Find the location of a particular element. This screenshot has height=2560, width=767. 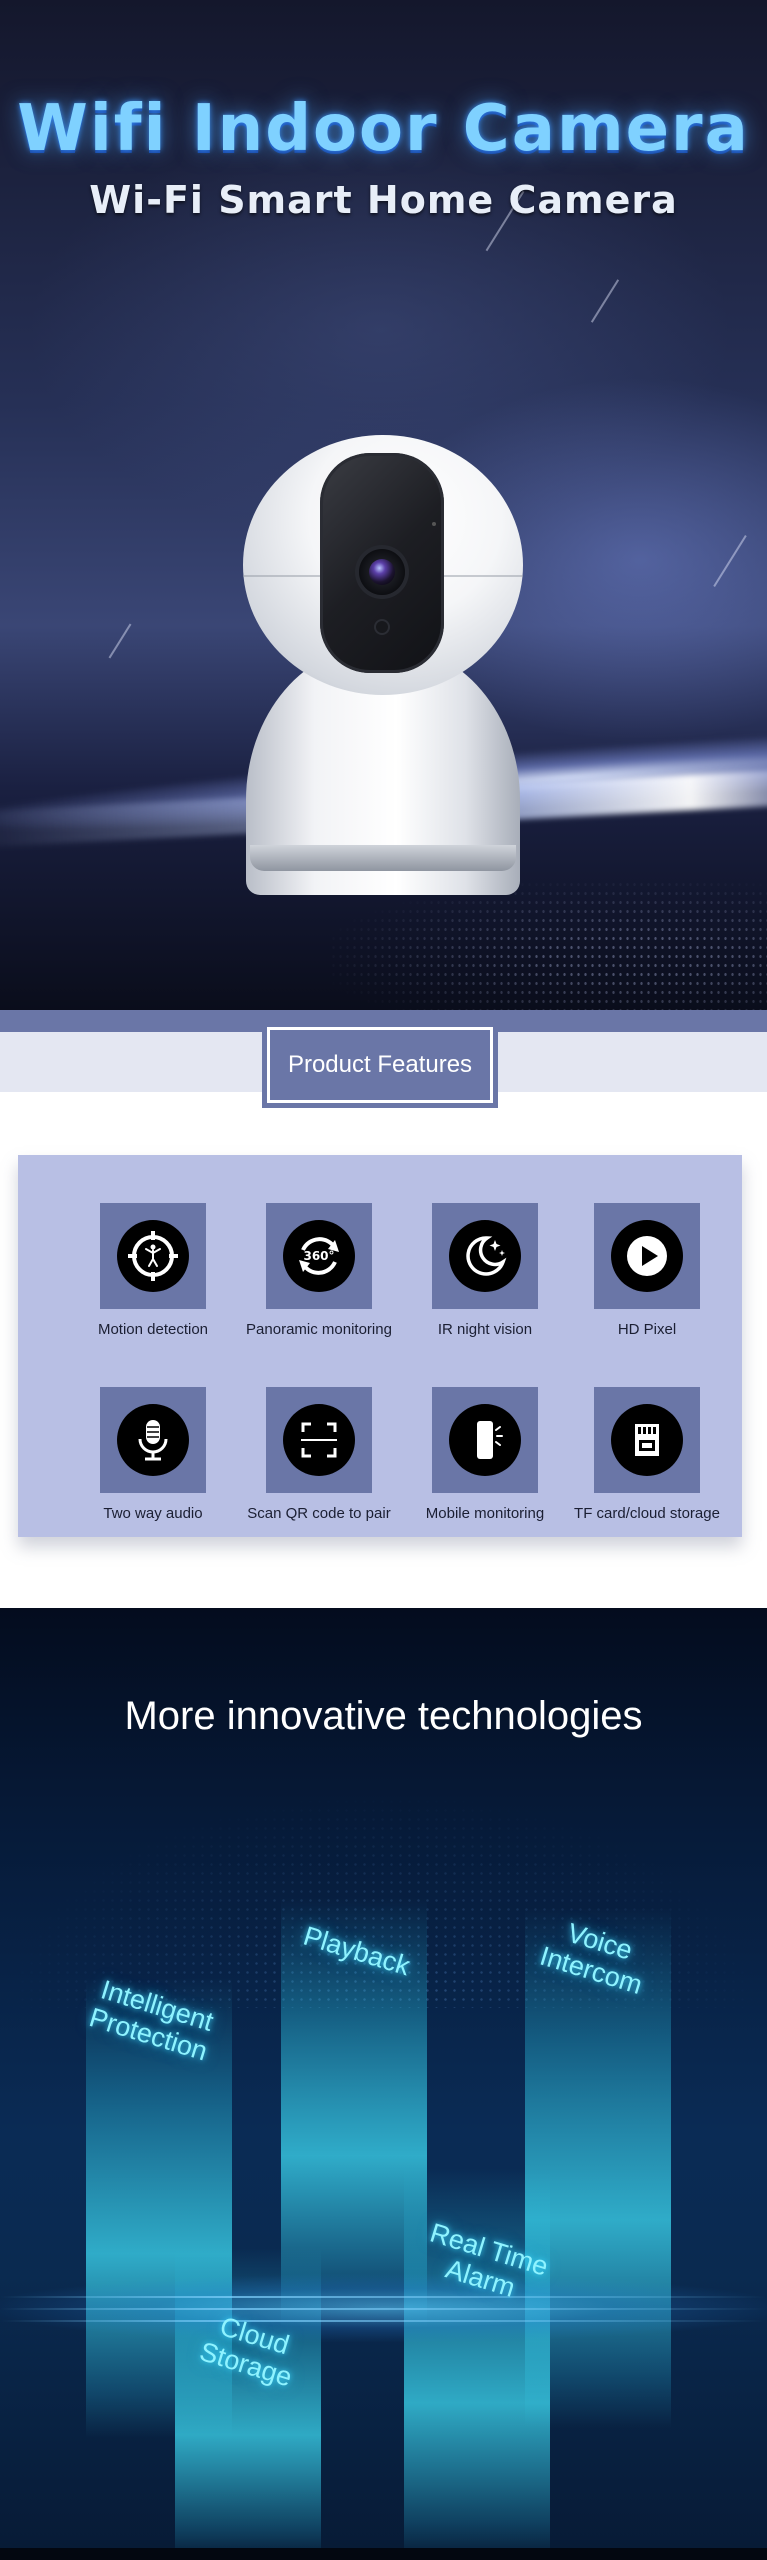

feature-scan-qr: Scan QR code to pair is located at coordinates (319, 1454).